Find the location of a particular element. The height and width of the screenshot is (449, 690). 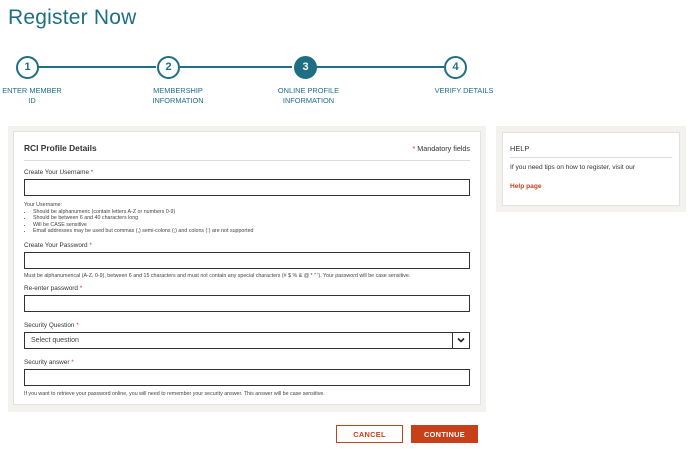

password-input is located at coordinates (247, 264).